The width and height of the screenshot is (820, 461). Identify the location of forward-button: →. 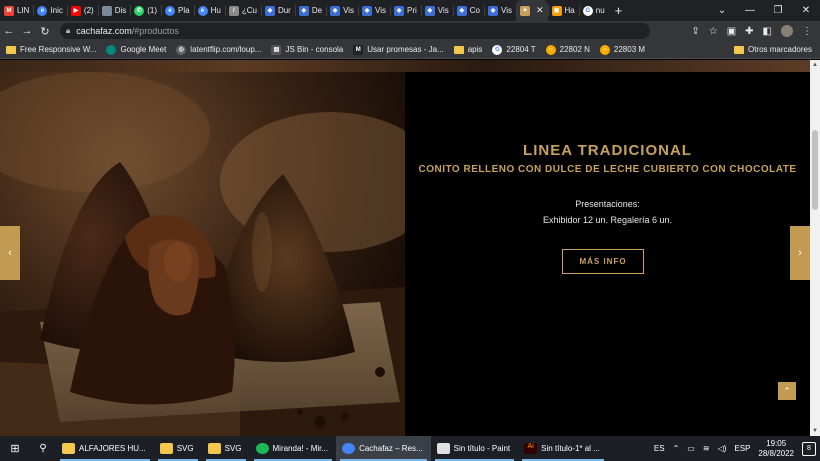
(27, 31).